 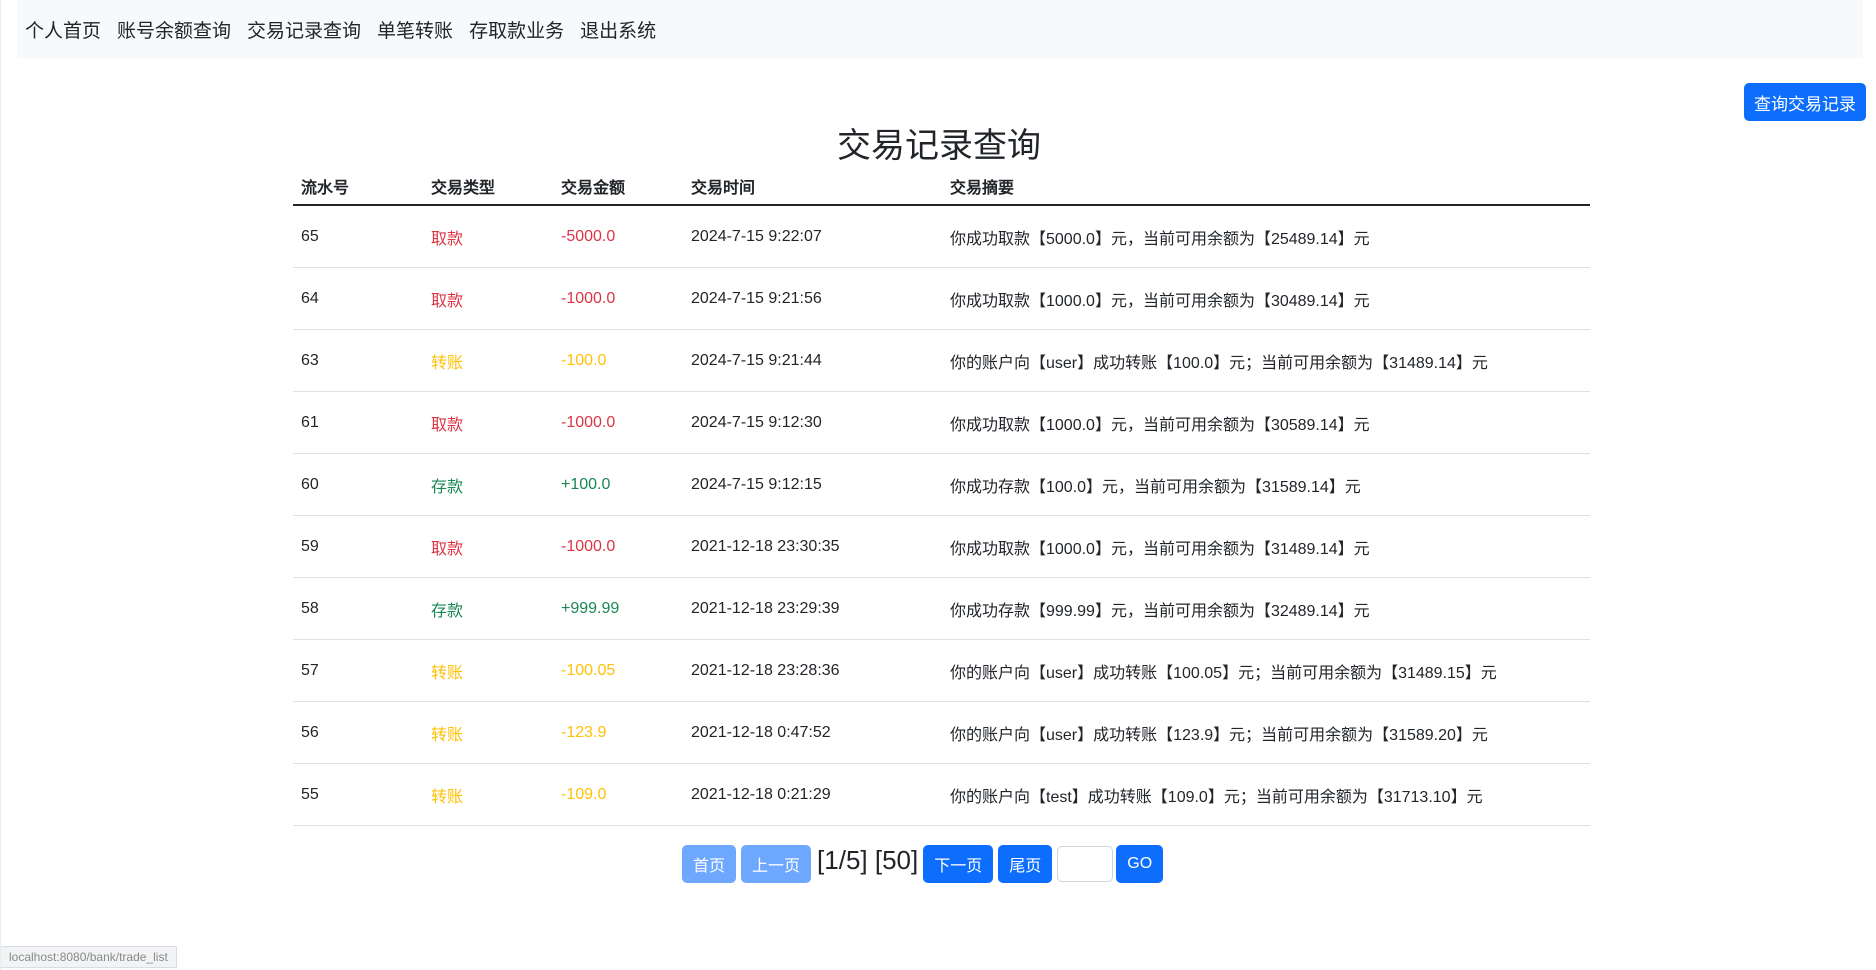 What do you see at coordinates (618, 187) in the screenshot?
I see `header-trade-amount: 交易金额` at bounding box center [618, 187].